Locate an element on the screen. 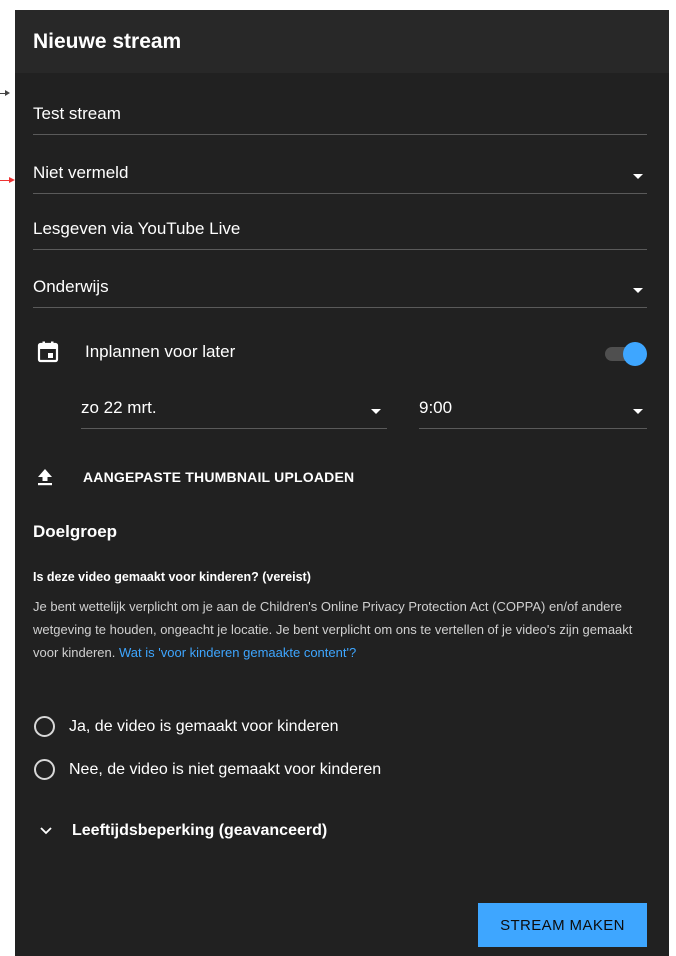 The image size is (676, 956). schedule-label: Inplannen voor later is located at coordinates (160, 351).